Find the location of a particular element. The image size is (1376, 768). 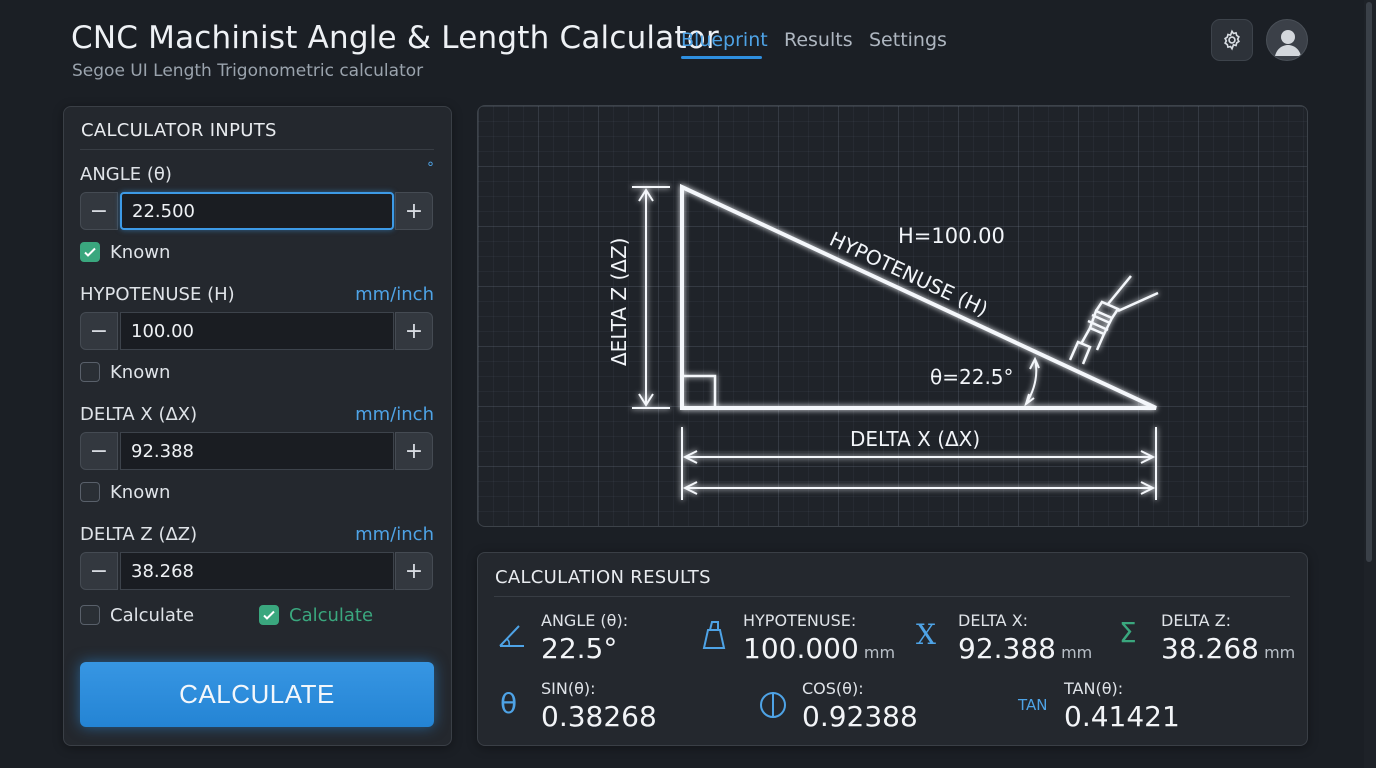

hypotenuse-input is located at coordinates (257, 331).